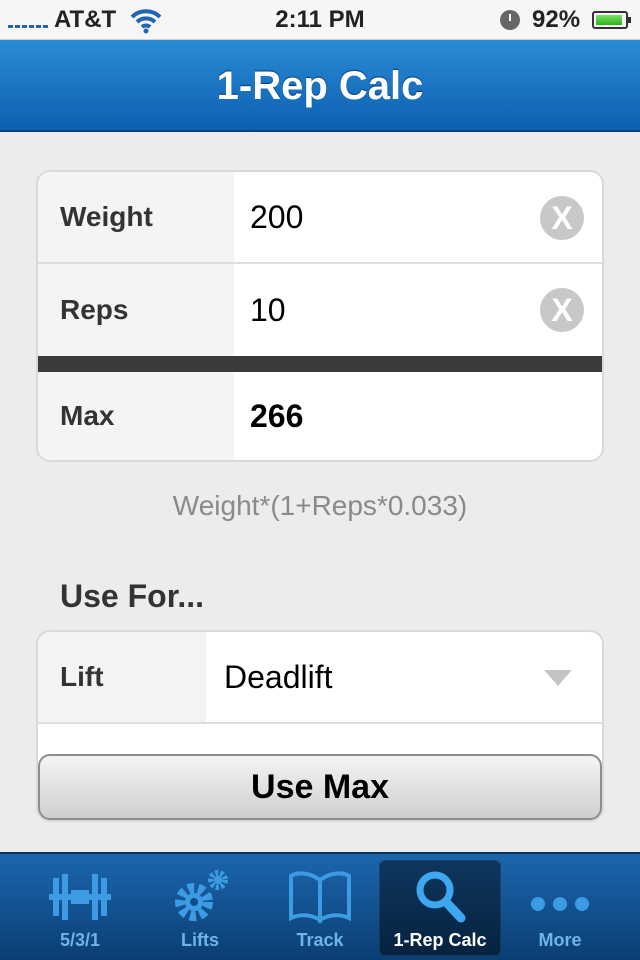 This screenshot has width=640, height=960. Describe the element at coordinates (80, 940) in the screenshot. I see `tab-label: 5/3/1` at that location.